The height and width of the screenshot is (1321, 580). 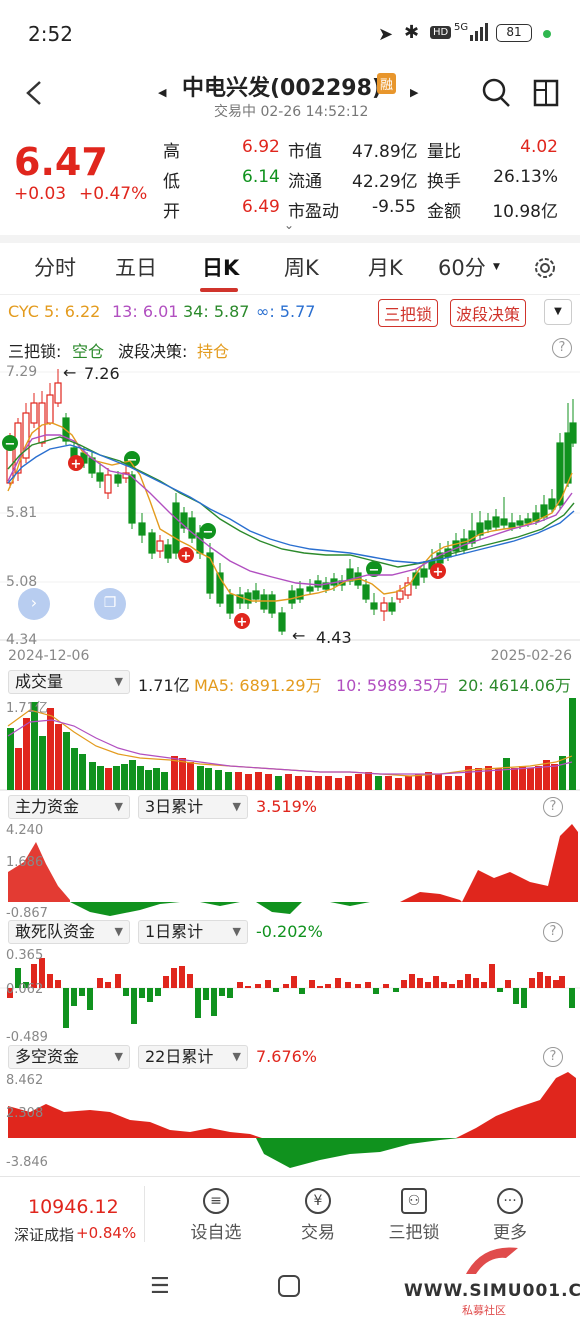 What do you see at coordinates (408, 313) in the screenshot?
I see `three-lock-button: 三把锁` at bounding box center [408, 313].